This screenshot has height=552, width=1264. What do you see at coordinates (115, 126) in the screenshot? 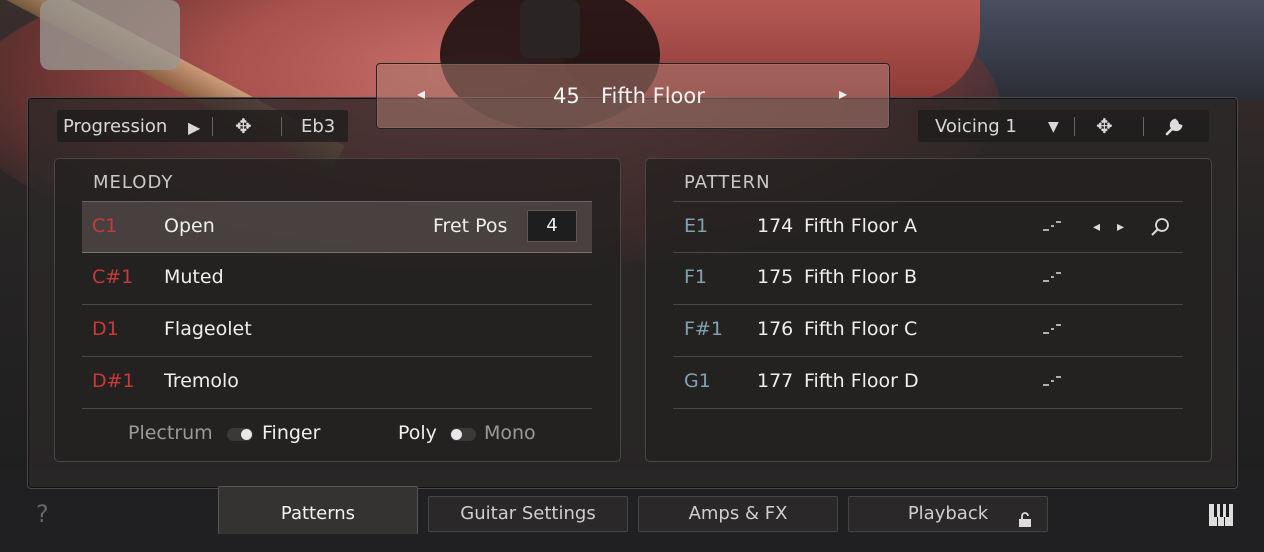
I see `progression-button: Progression` at bounding box center [115, 126].